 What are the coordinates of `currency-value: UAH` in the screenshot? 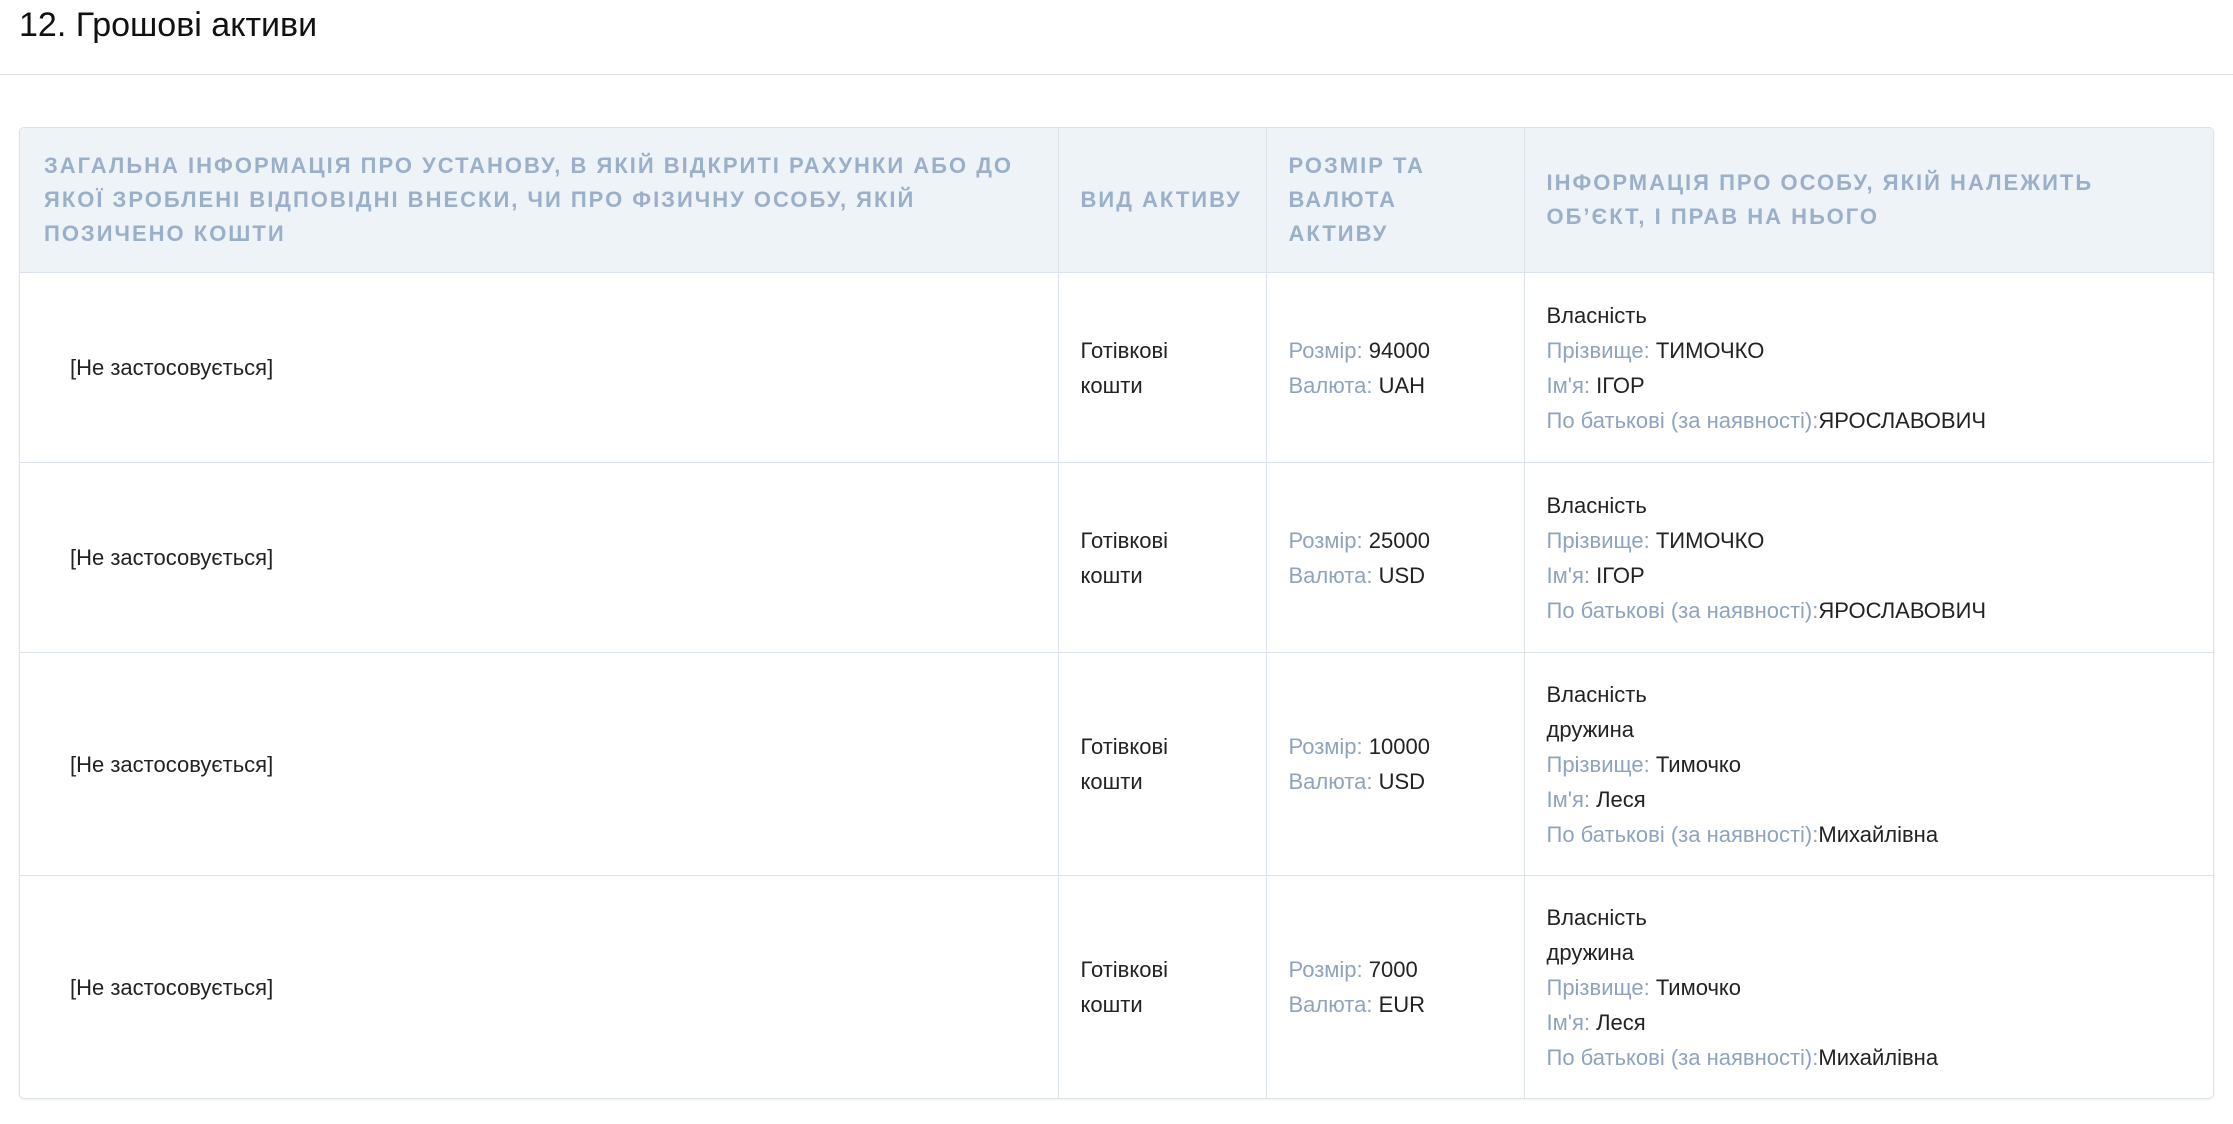 It's located at (1402, 385).